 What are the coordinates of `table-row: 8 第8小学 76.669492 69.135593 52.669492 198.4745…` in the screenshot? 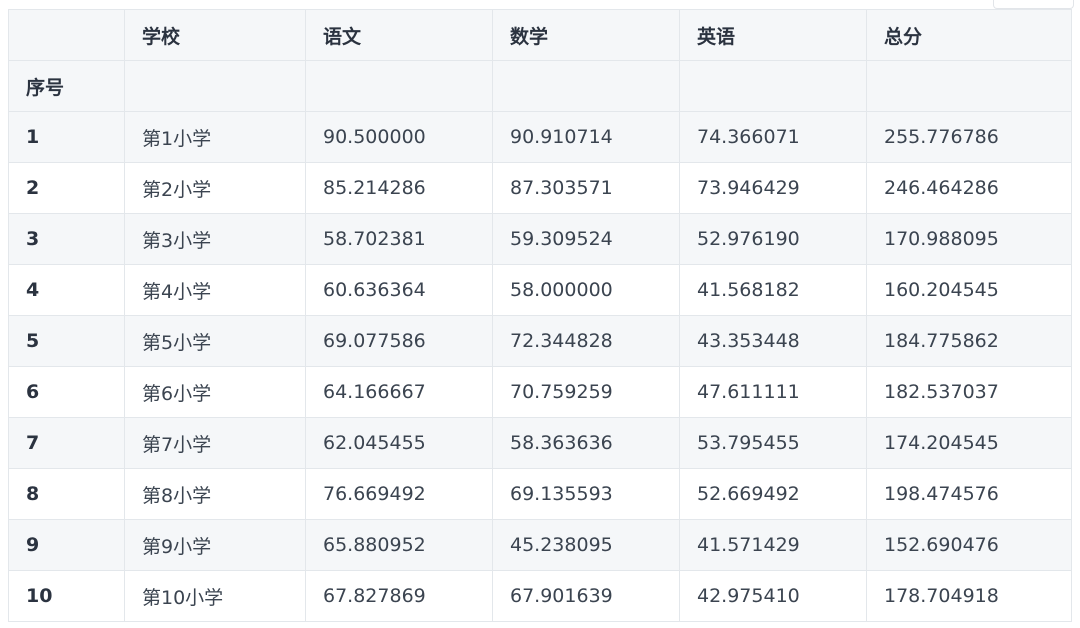 It's located at (540, 494).